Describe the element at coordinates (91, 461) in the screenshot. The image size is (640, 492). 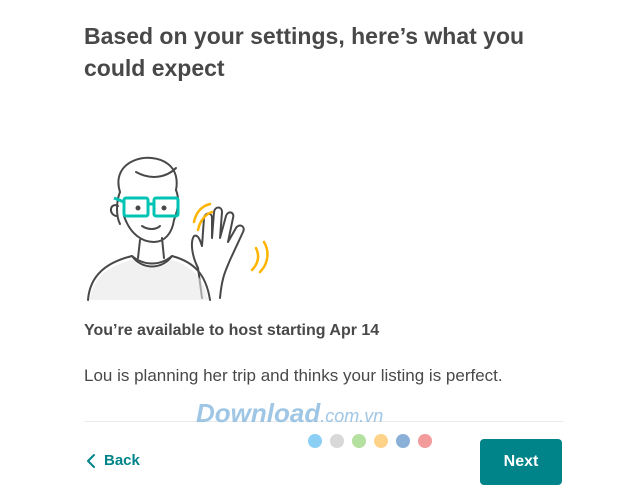
I see `chevron-left-icon` at that location.